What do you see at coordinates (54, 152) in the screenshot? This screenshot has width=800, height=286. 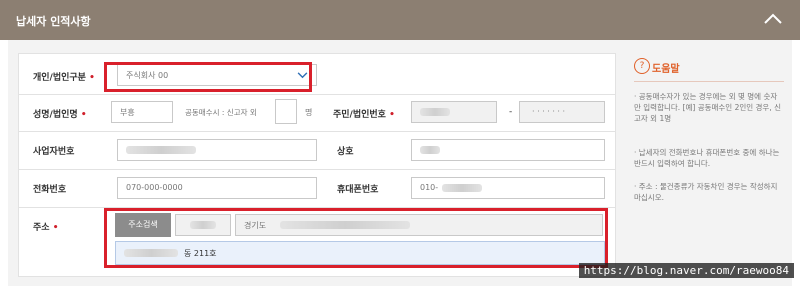 I see `bizno-label: 사업자번호` at bounding box center [54, 152].